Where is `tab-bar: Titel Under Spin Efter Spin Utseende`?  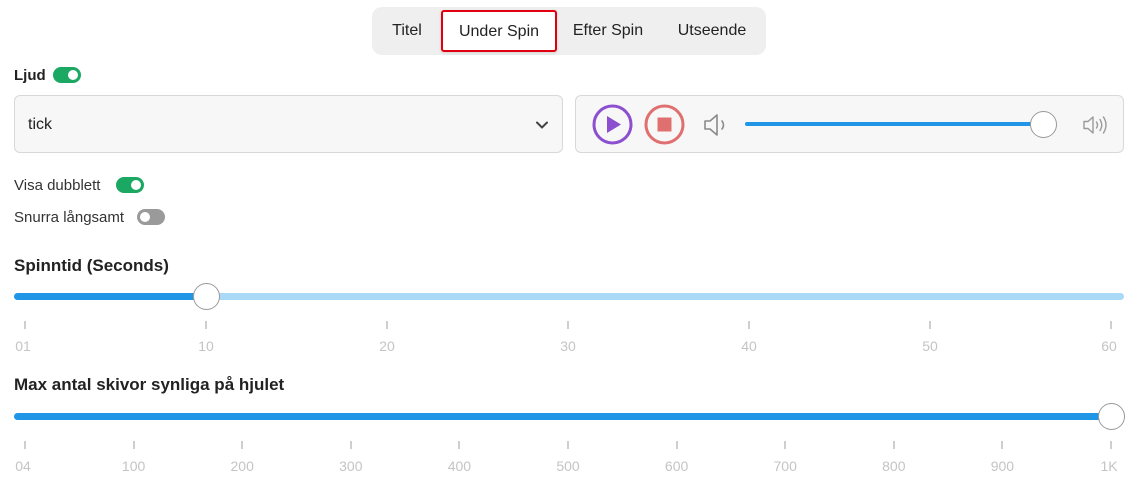
tab-bar: Titel Under Spin Efter Spin Utseende is located at coordinates (569, 31).